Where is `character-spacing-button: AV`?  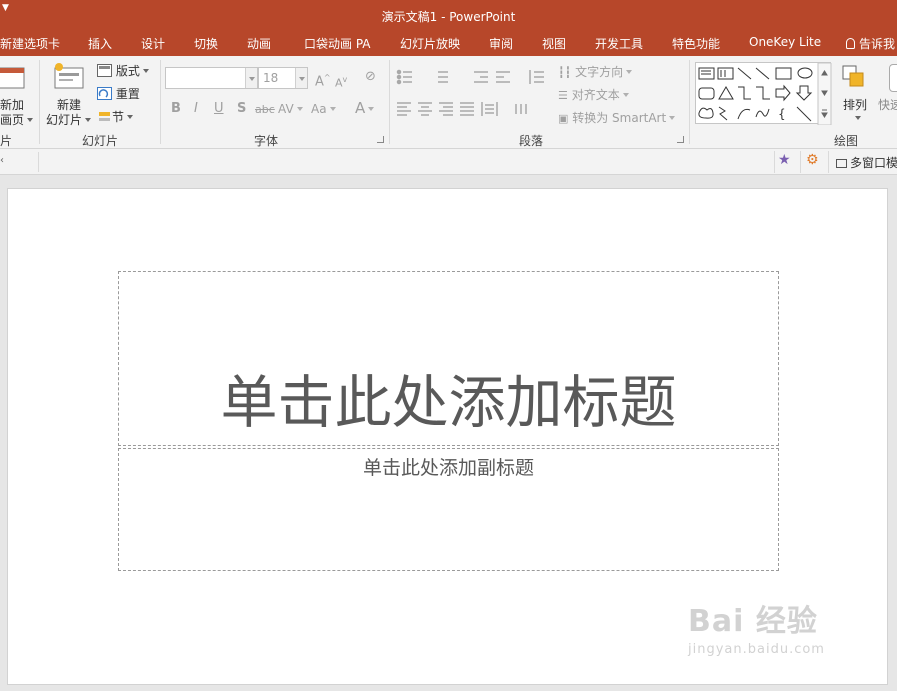
character-spacing-button: AV is located at coordinates (290, 109).